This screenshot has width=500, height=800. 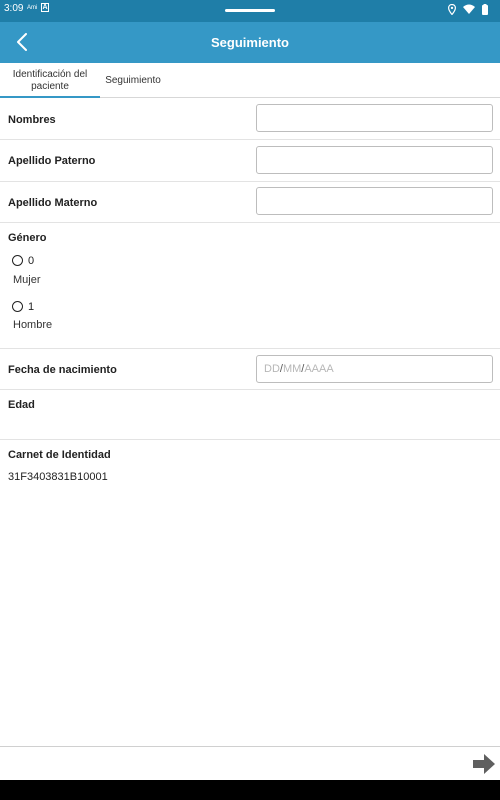 I want to click on field-row-edad: Edad, so click(x=250, y=415).